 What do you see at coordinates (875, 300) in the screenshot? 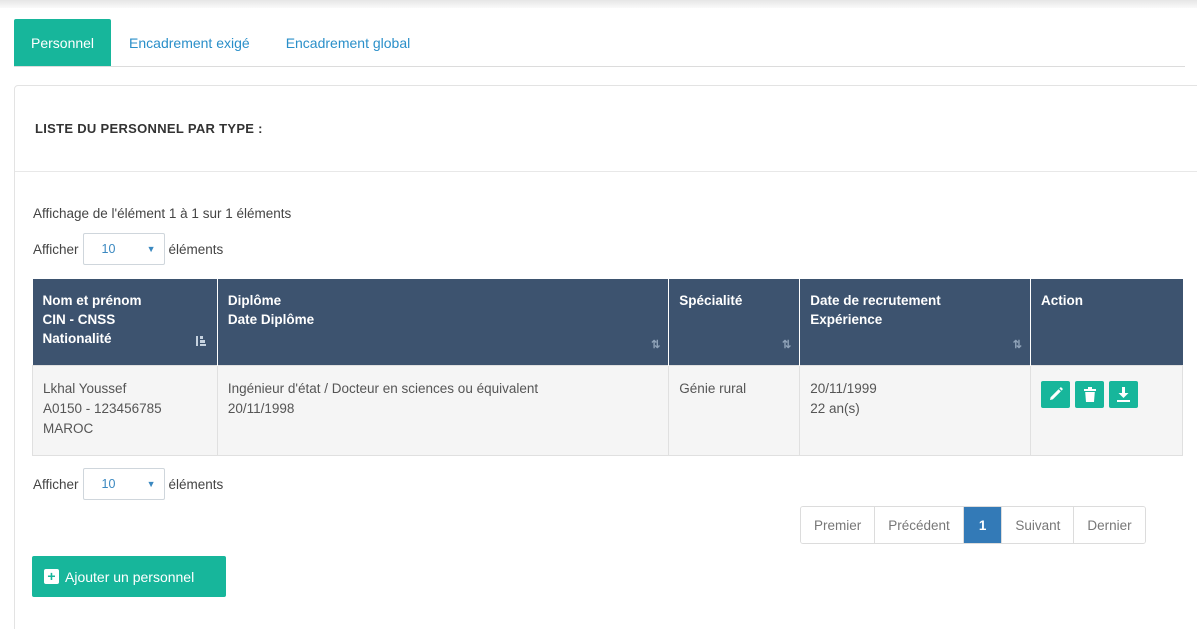
I see `column-header-line: Date de recrutement` at bounding box center [875, 300].